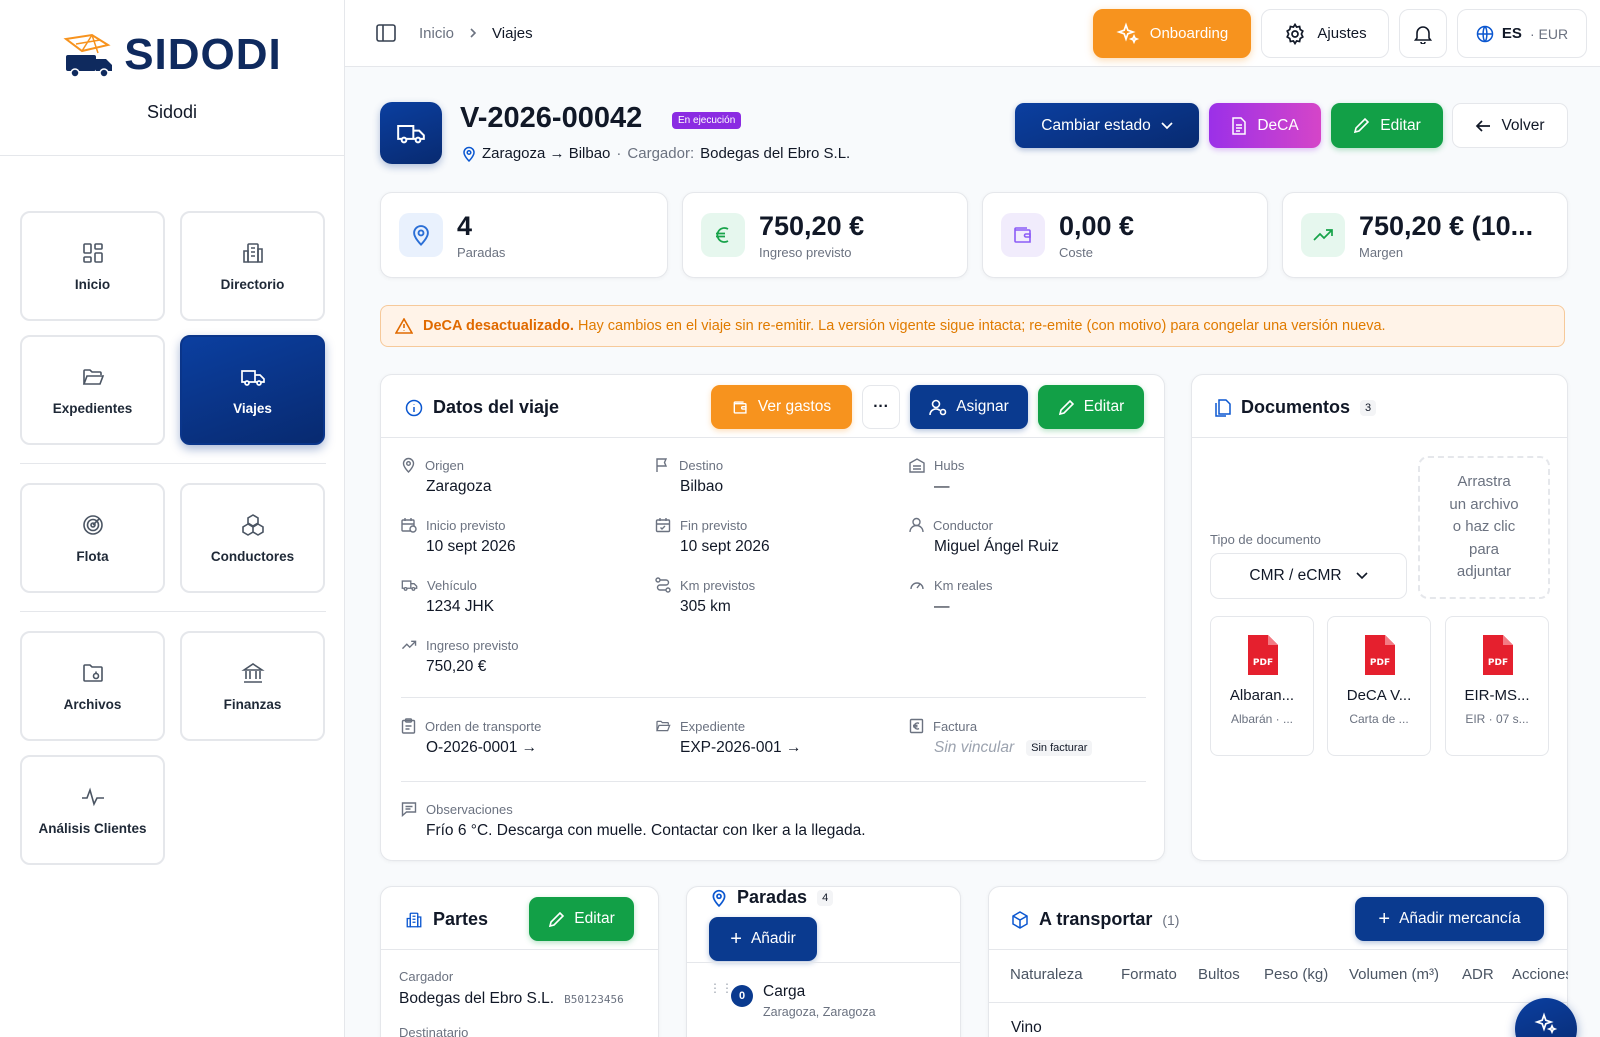  Describe the element at coordinates (1308, 576) in the screenshot. I see `document-type-select: CMR / eCMR` at that location.